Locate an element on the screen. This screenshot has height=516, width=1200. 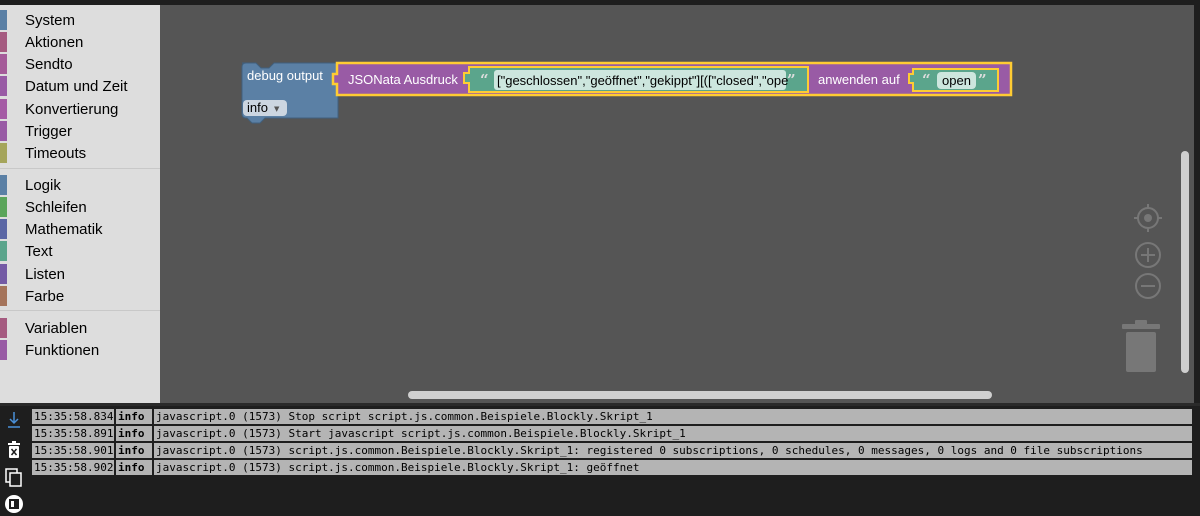
category-listen: Listen is located at coordinates (80, 274).